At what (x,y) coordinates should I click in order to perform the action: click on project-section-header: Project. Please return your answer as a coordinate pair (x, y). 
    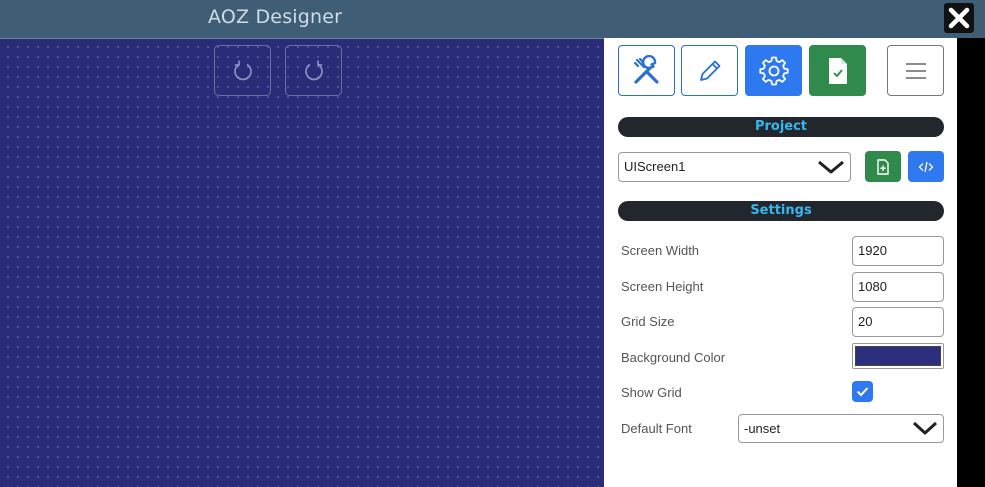
    Looking at the image, I should click on (781, 127).